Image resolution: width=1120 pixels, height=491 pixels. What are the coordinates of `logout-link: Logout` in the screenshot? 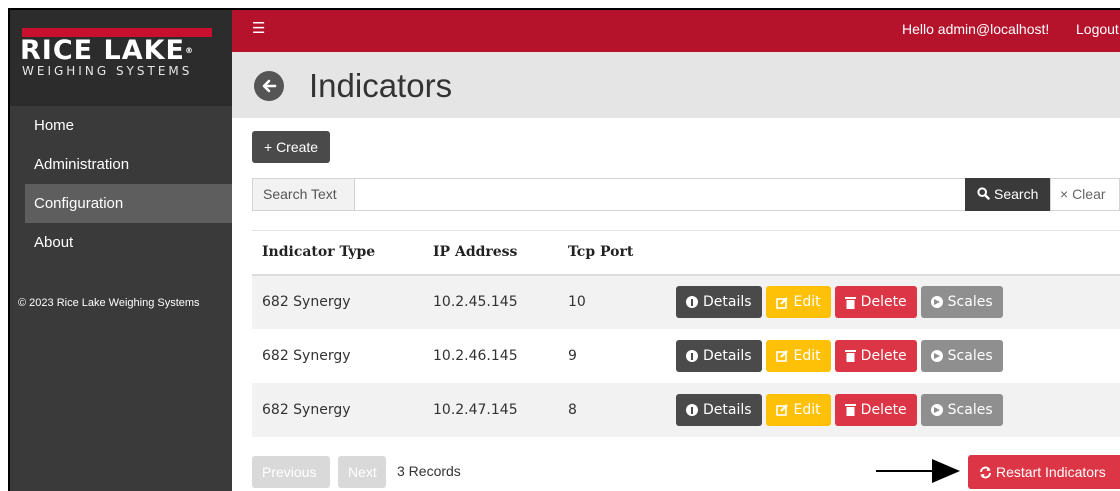 It's located at (1097, 29).